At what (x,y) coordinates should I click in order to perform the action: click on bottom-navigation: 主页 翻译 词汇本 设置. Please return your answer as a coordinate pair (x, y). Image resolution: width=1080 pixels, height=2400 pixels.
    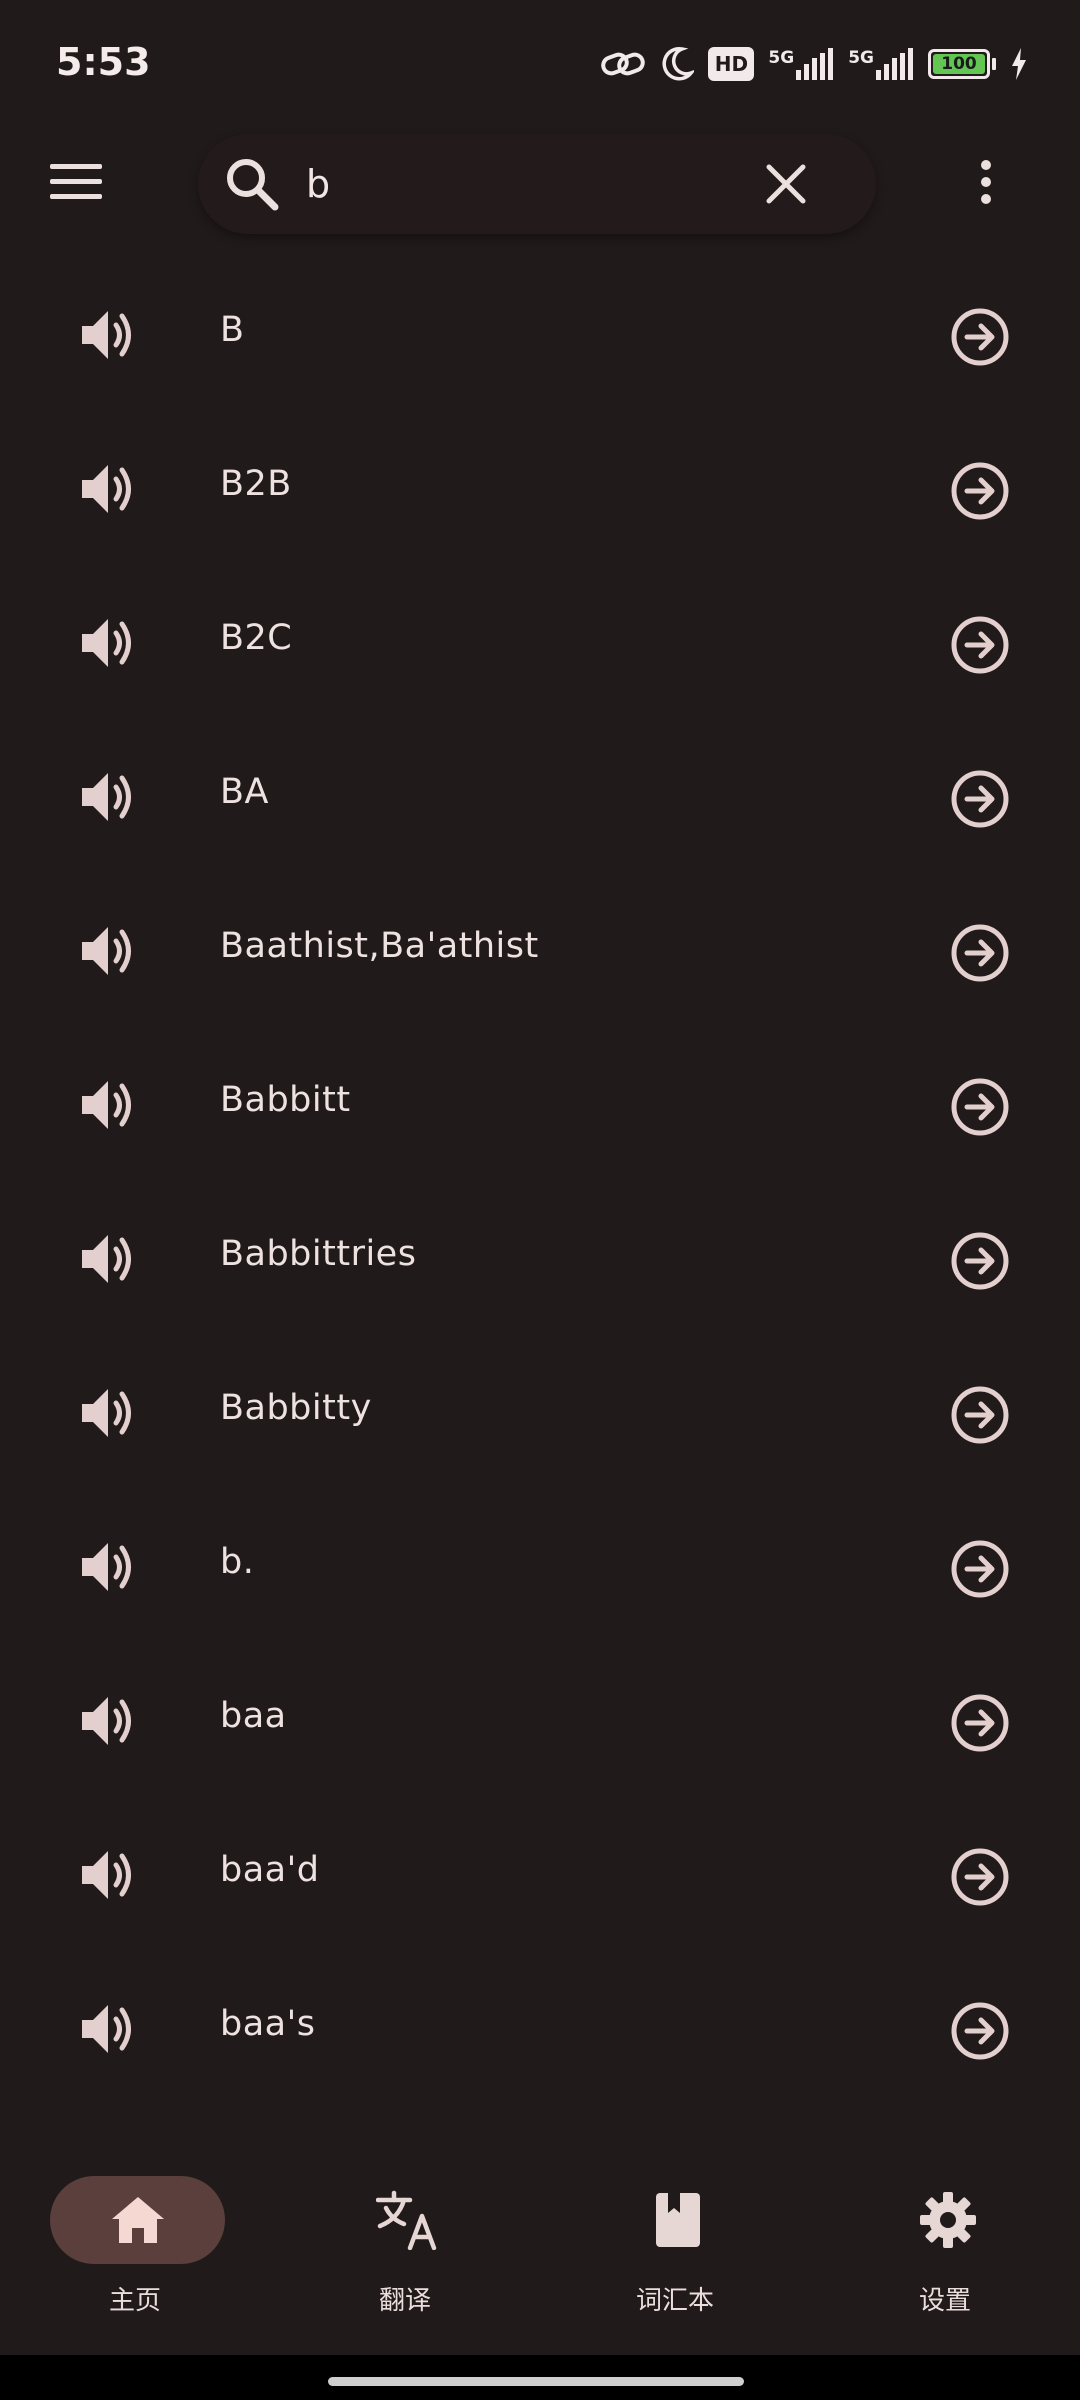
    Looking at the image, I should click on (540, 2252).